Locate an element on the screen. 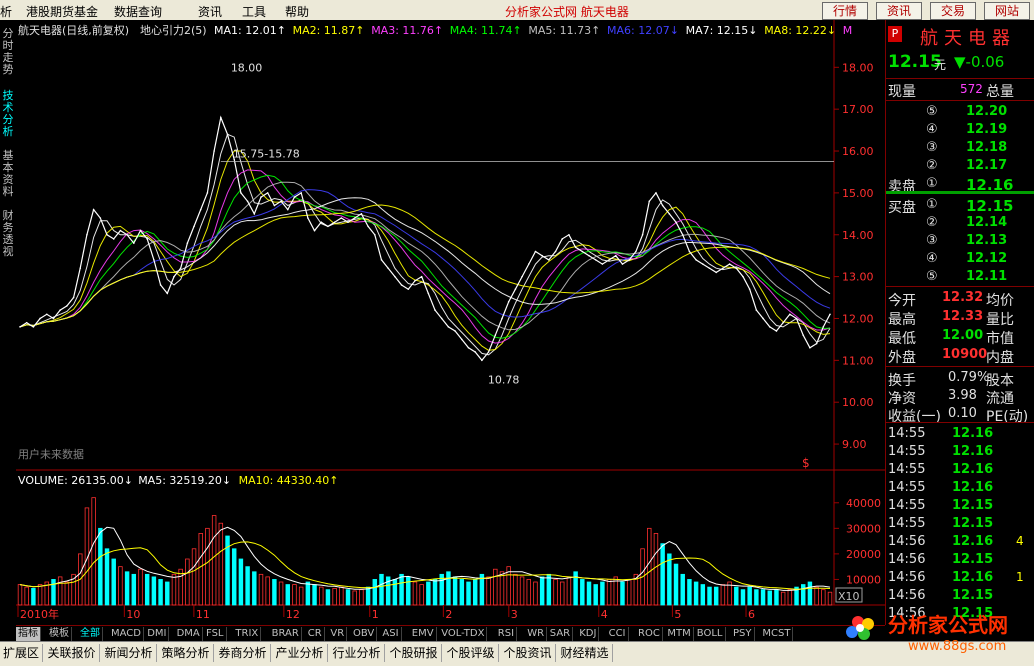 The width and height of the screenshot is (1034, 666). indicator-tab: VOL-TDX is located at coordinates (463, 634).